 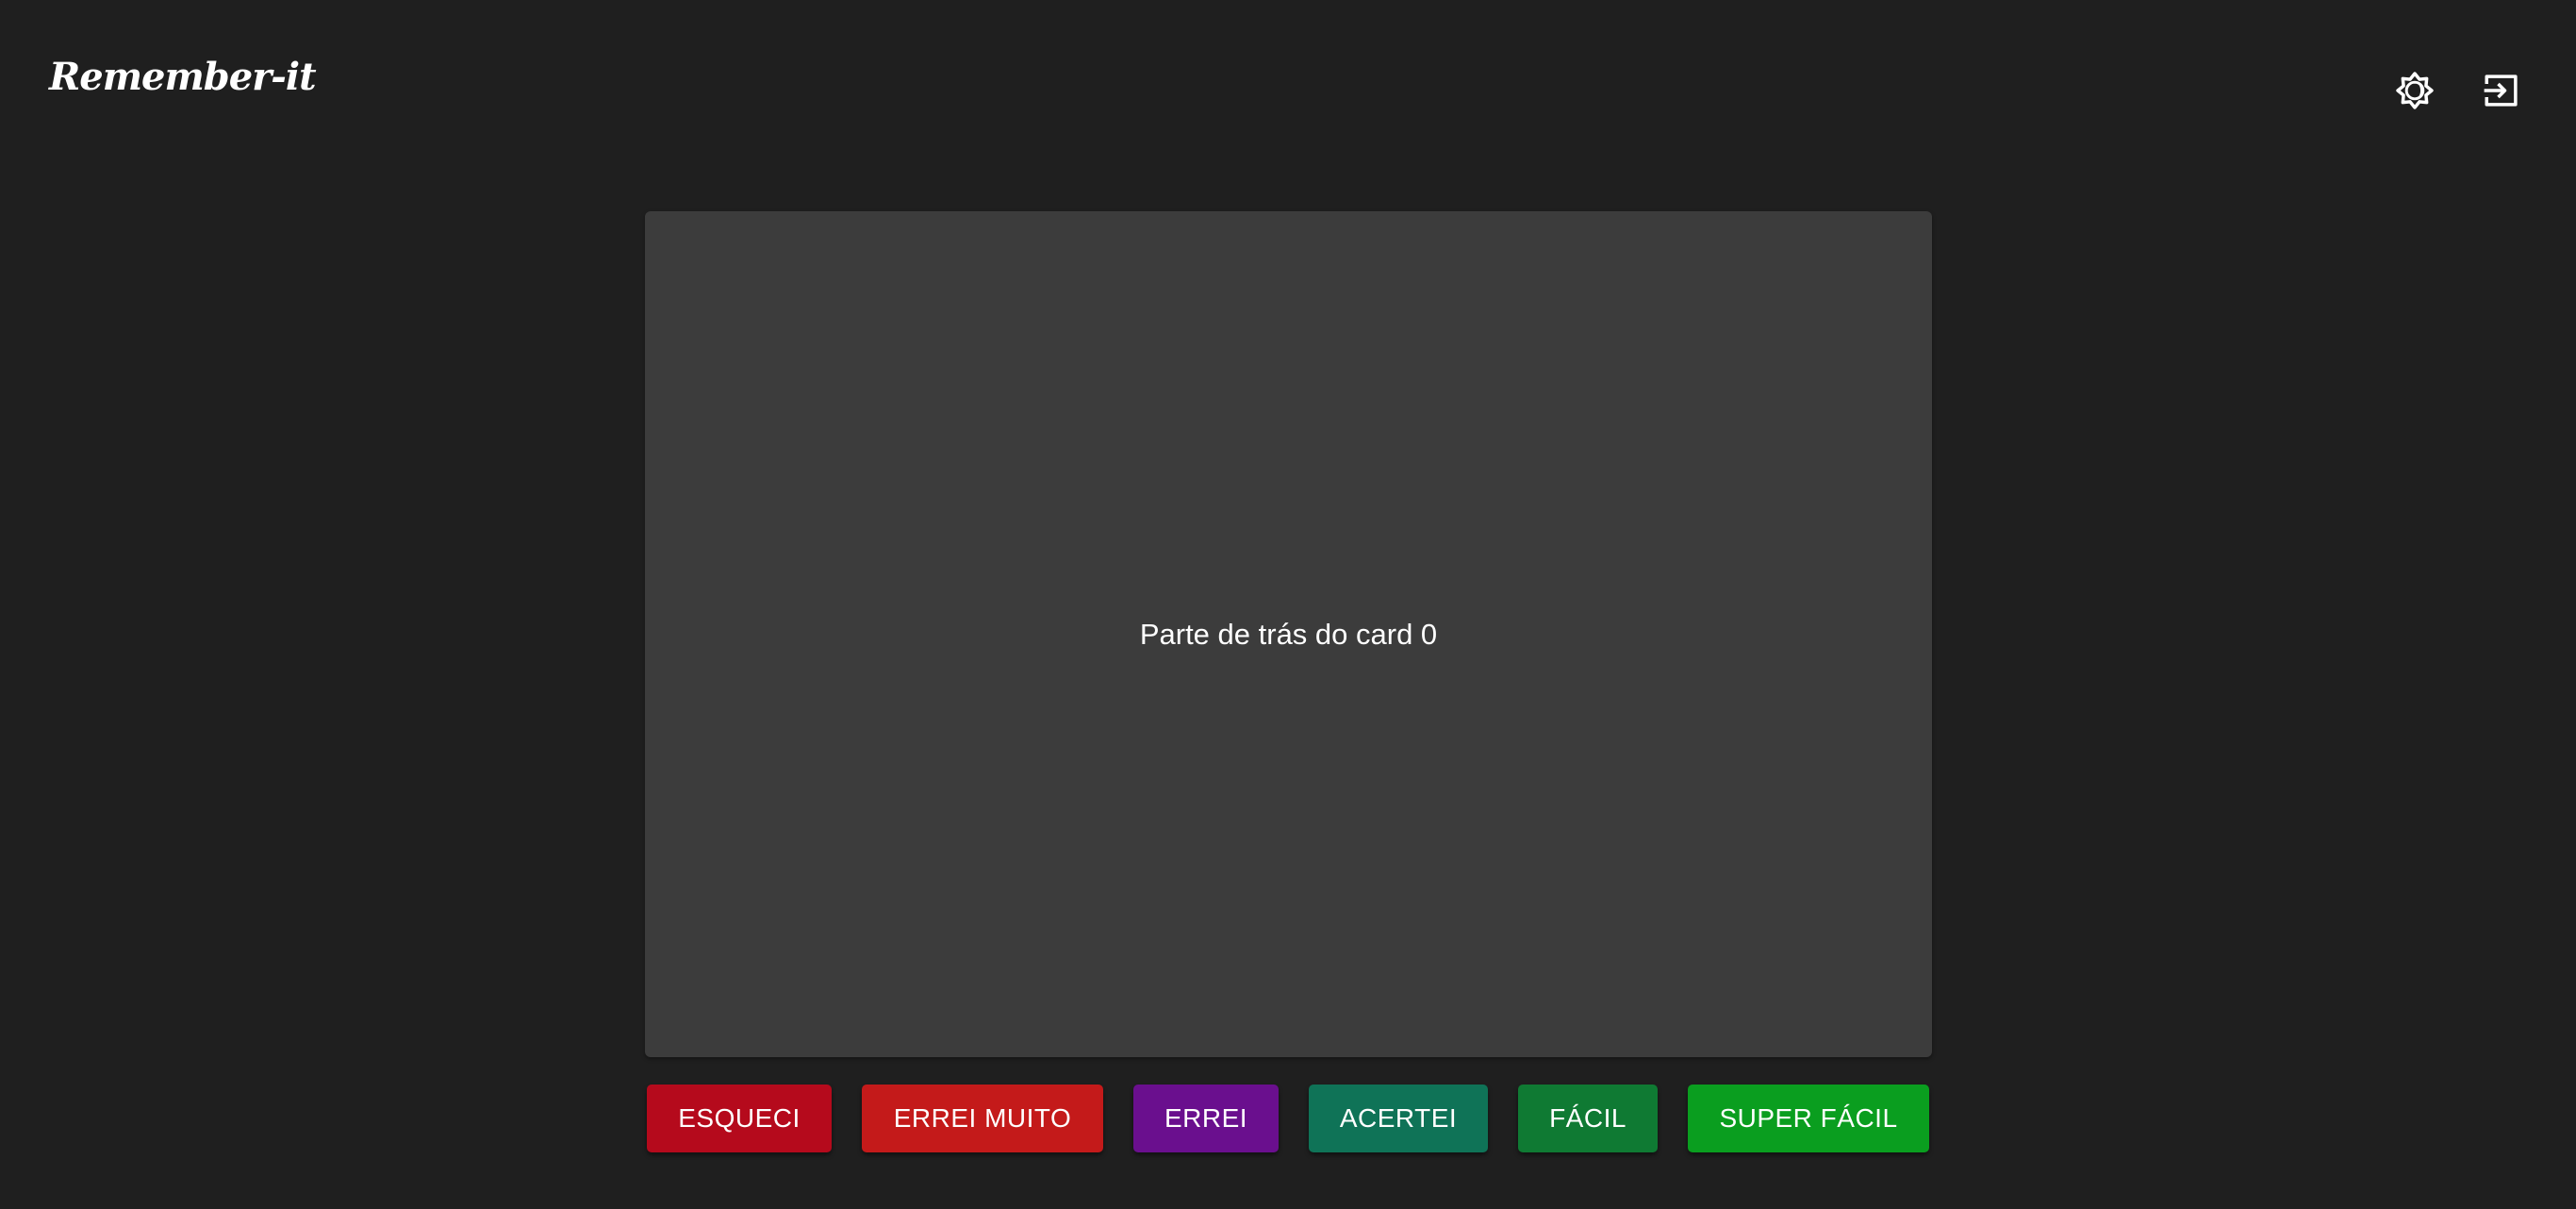 I want to click on flashcard-text: Parte de trás do card 0, so click(x=1288, y=634).